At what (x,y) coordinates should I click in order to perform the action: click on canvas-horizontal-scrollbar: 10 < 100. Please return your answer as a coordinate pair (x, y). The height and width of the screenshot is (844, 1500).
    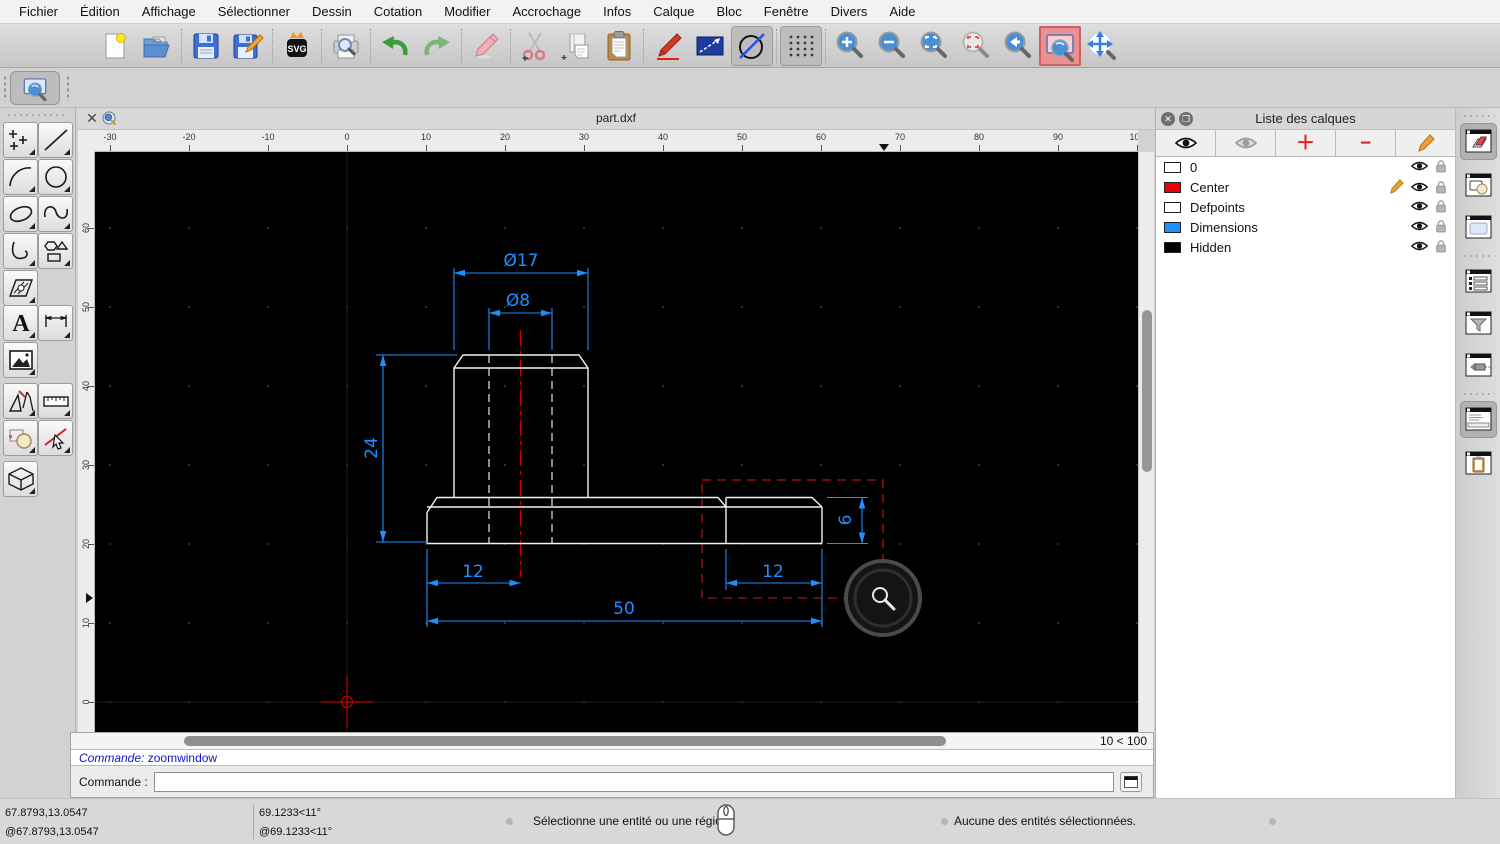
    Looking at the image, I should click on (612, 741).